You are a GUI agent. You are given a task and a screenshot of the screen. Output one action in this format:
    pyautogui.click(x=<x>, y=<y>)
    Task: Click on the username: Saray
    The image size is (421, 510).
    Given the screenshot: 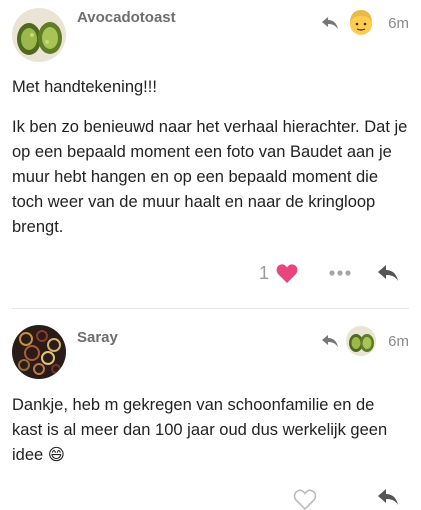 What is the action you would take?
    pyautogui.click(x=97, y=337)
    